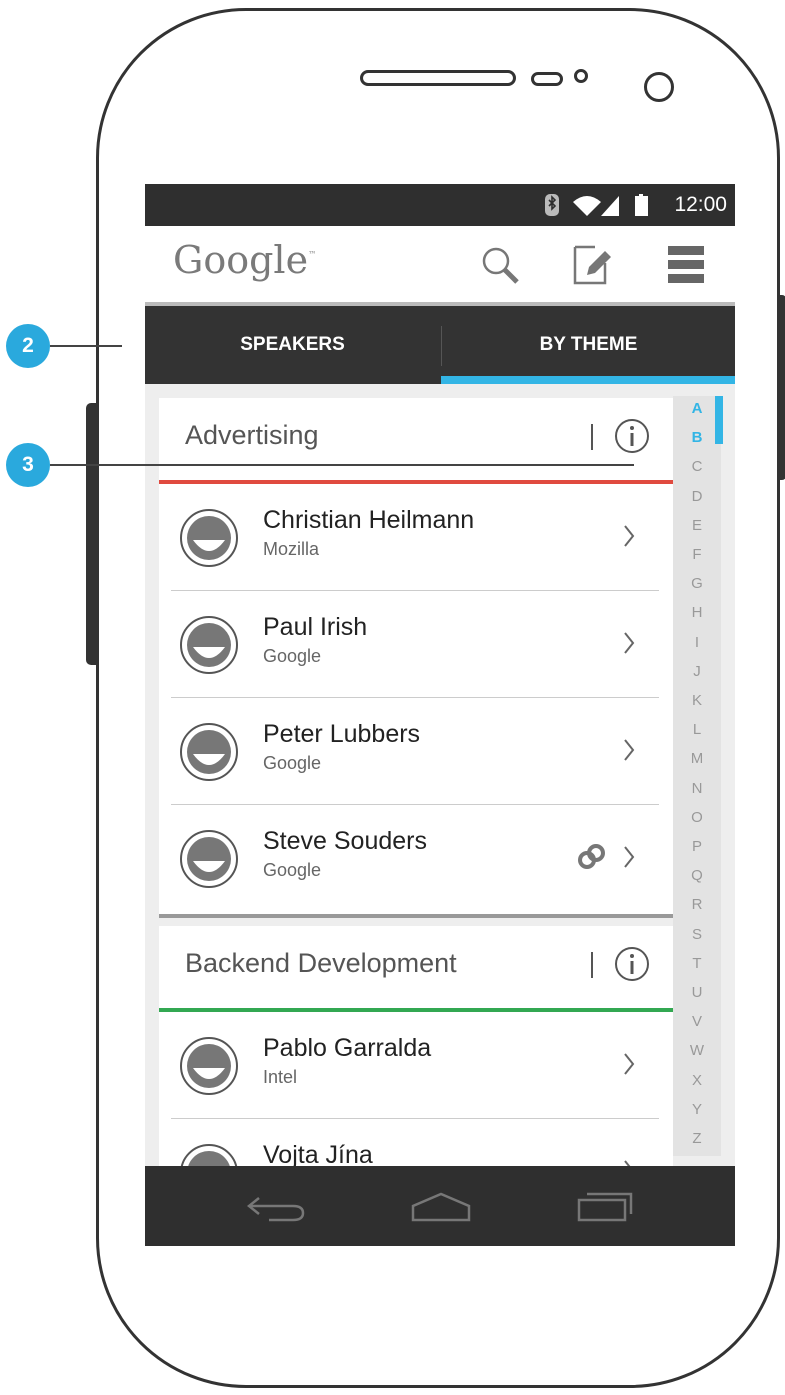 The image size is (785, 1395). I want to click on proximity-sensor, so click(547, 79).